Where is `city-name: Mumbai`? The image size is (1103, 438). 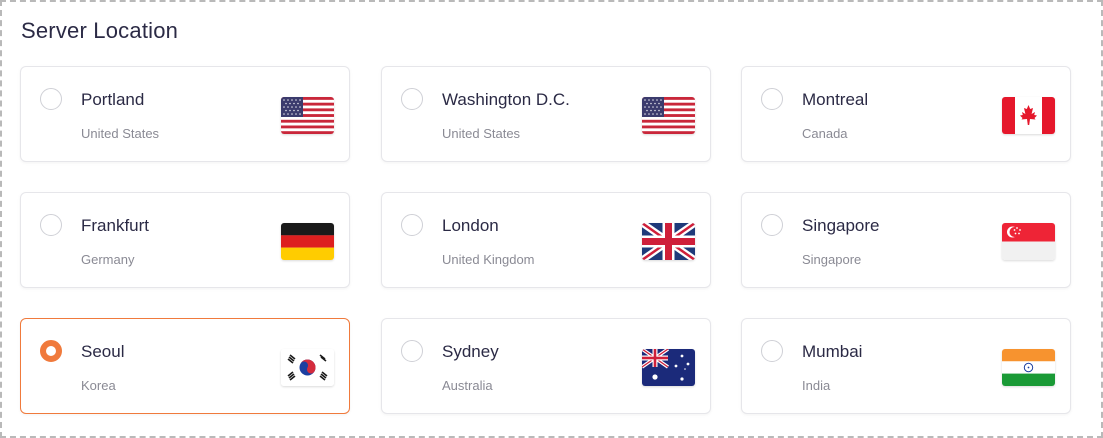 city-name: Mumbai is located at coordinates (832, 351).